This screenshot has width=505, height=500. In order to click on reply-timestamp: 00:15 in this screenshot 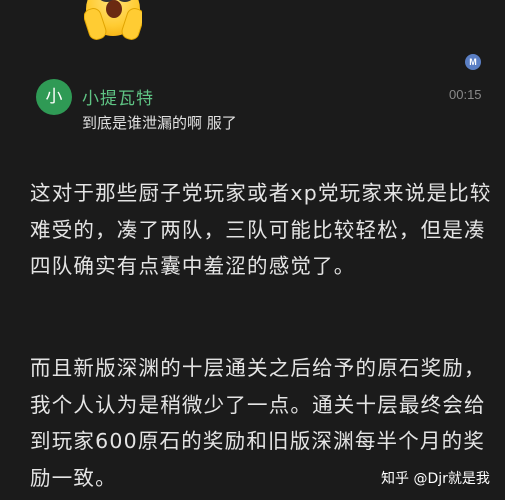, I will do `click(465, 94)`.